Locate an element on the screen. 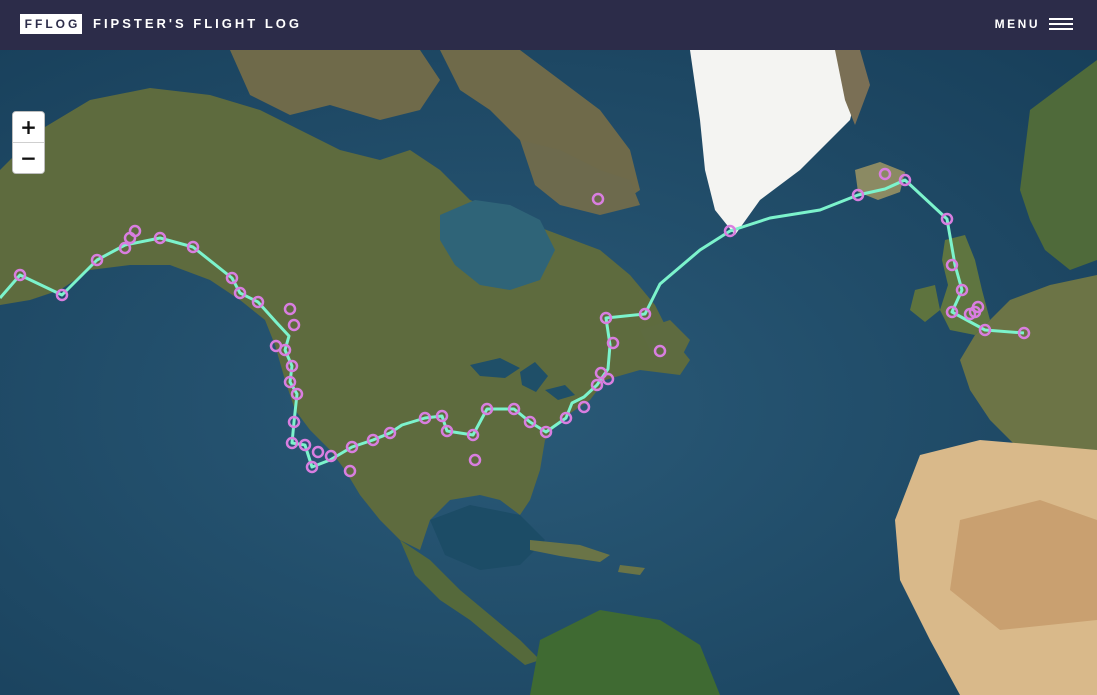  menu-label: MENU is located at coordinates (1017, 24).